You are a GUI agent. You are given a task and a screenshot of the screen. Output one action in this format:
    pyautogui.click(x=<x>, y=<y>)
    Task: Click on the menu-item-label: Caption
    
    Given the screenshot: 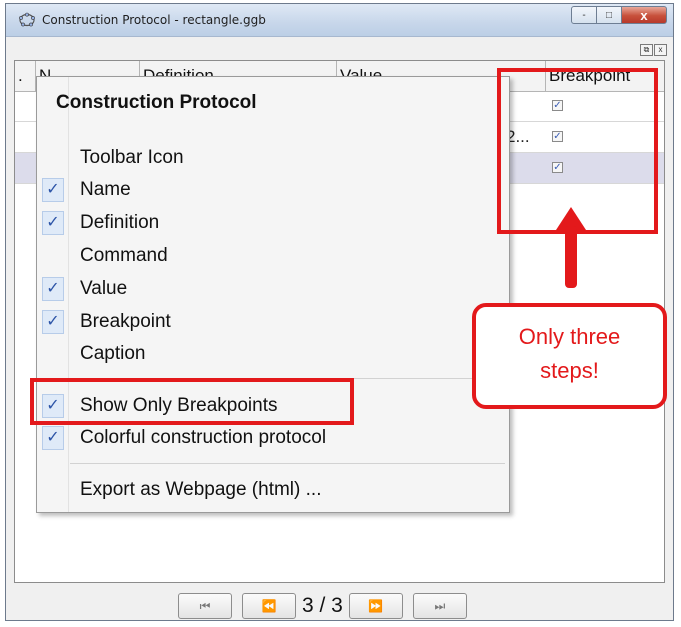 What is the action you would take?
    pyautogui.click(x=113, y=353)
    